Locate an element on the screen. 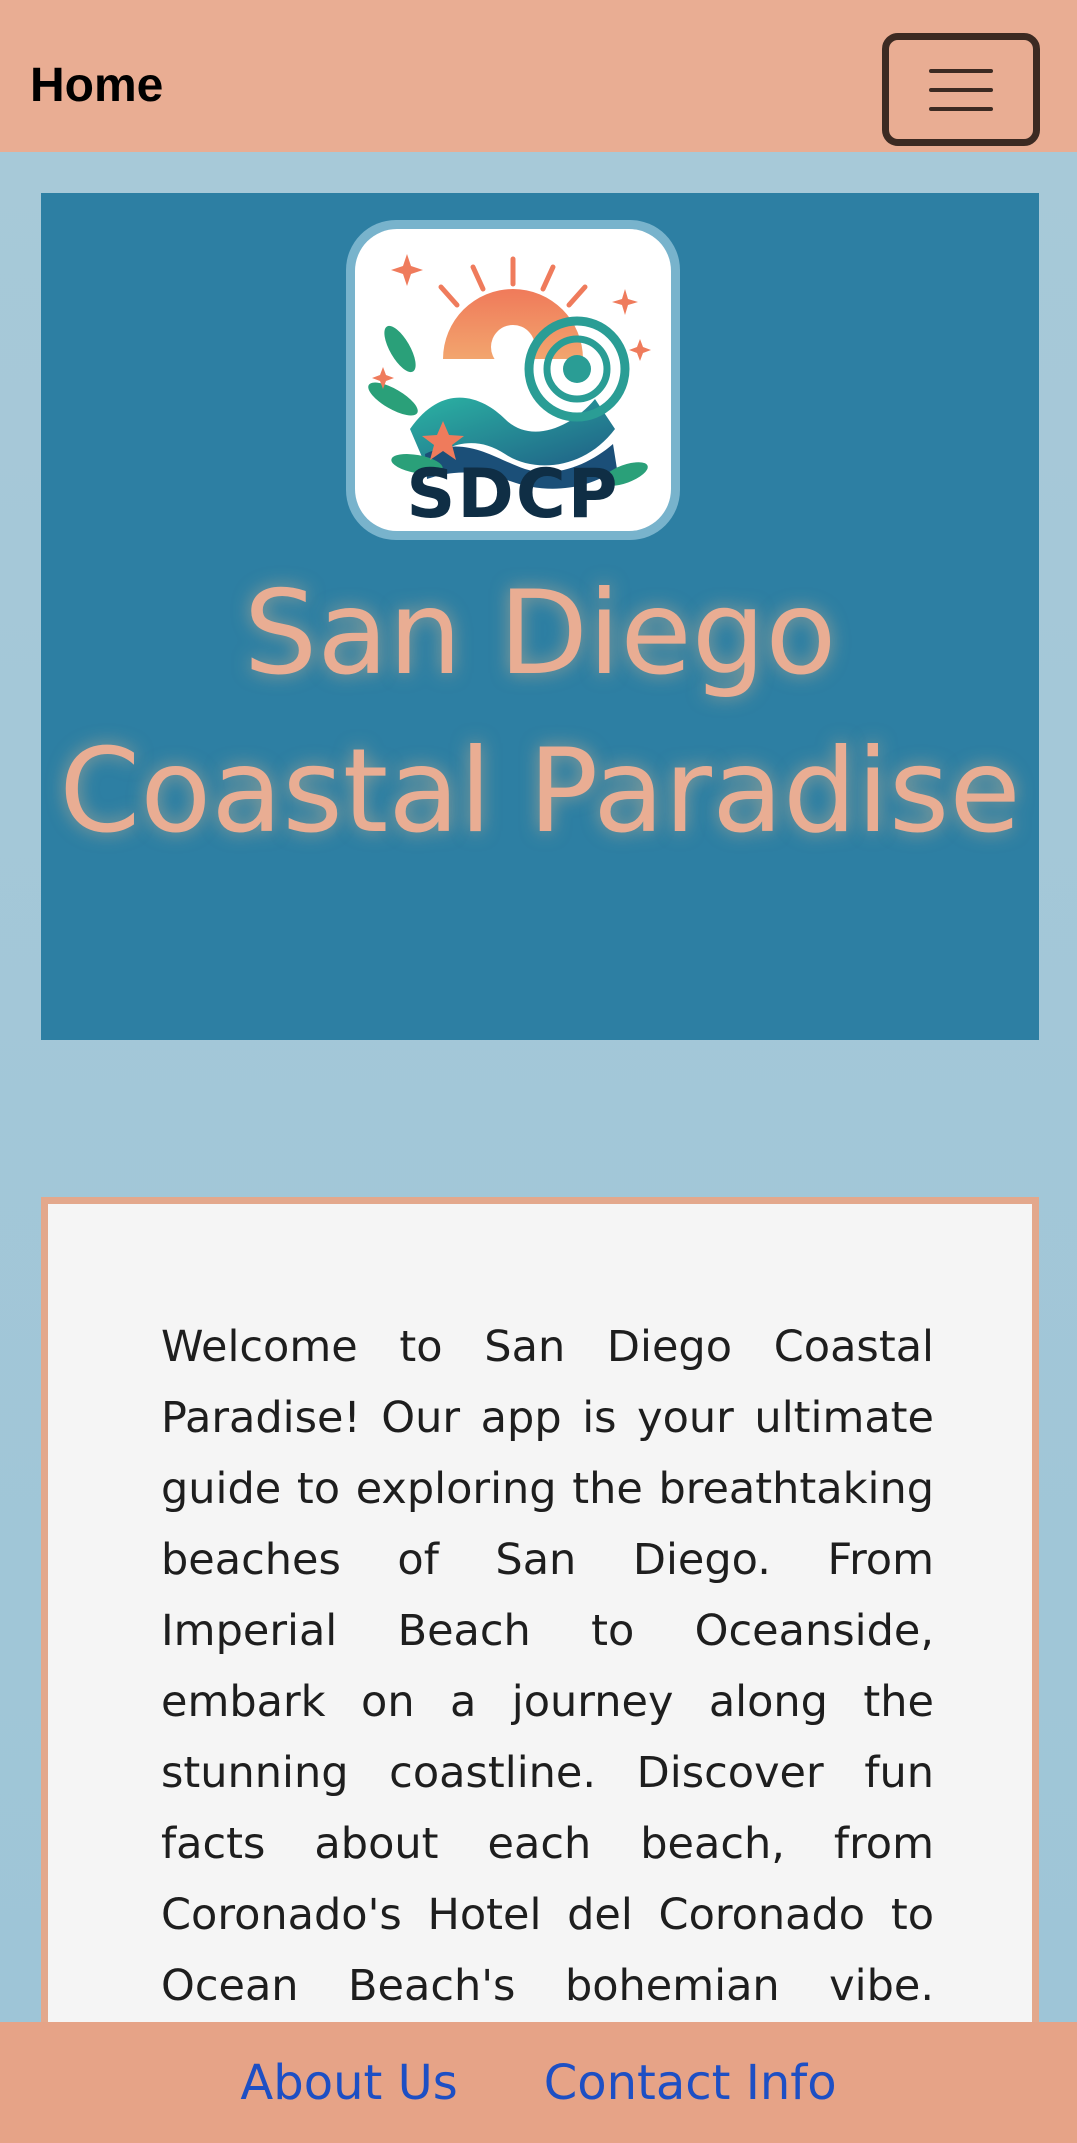  page-title: Home is located at coordinates (97, 85).